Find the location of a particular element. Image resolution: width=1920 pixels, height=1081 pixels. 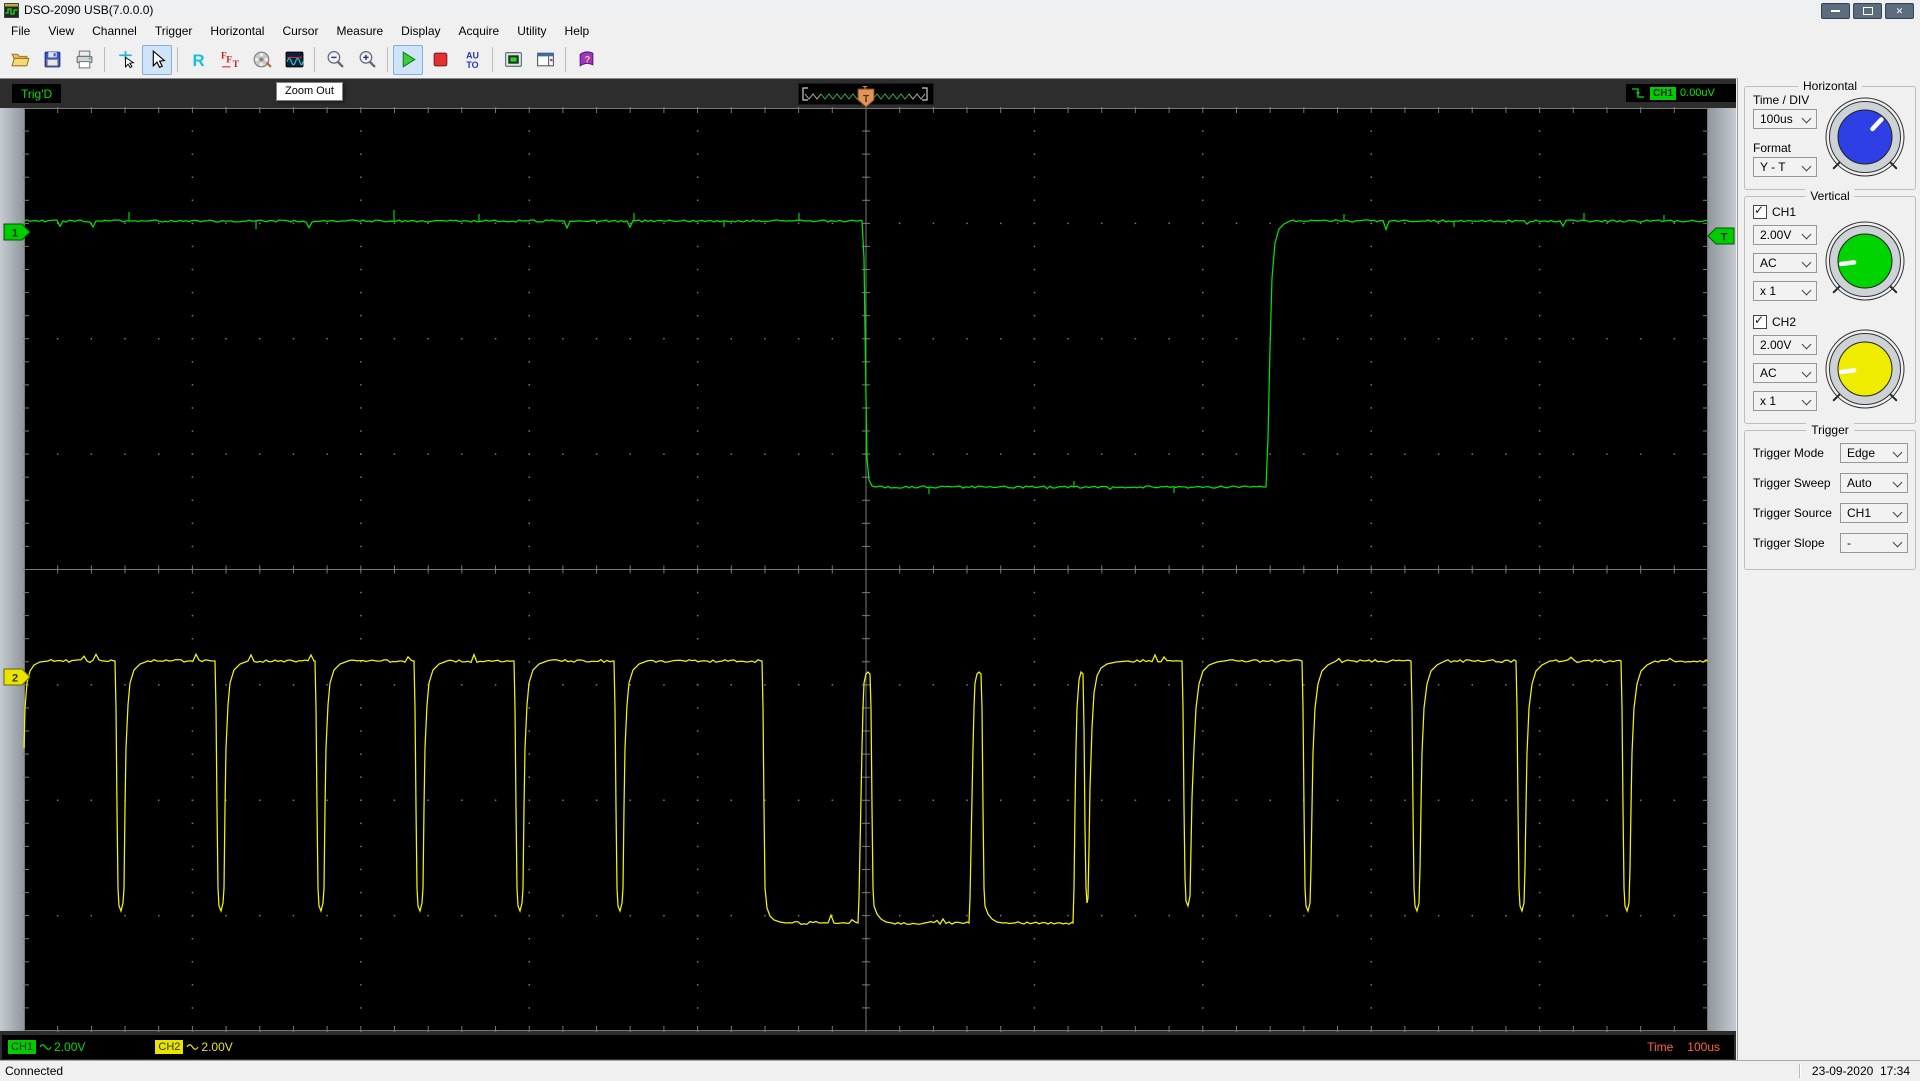

menu-view: View is located at coordinates (61, 31).